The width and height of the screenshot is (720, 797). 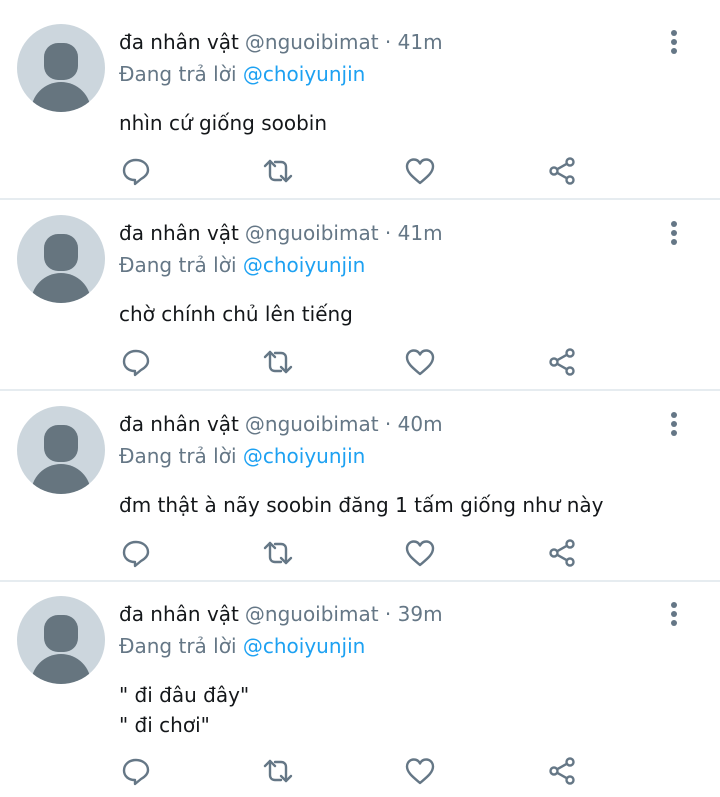 I want to click on tweet-text-line: " đi đâu đây", so click(x=184, y=695).